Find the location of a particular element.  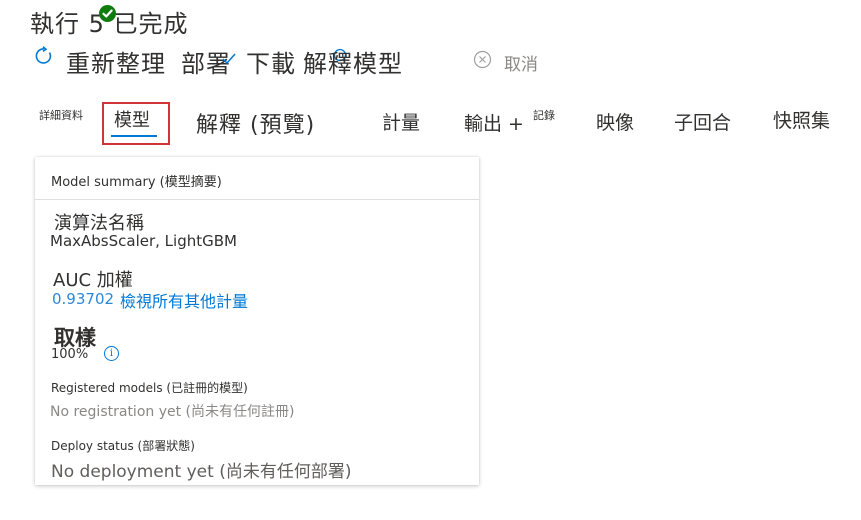

tab-model: 模型 is located at coordinates (132, 119).